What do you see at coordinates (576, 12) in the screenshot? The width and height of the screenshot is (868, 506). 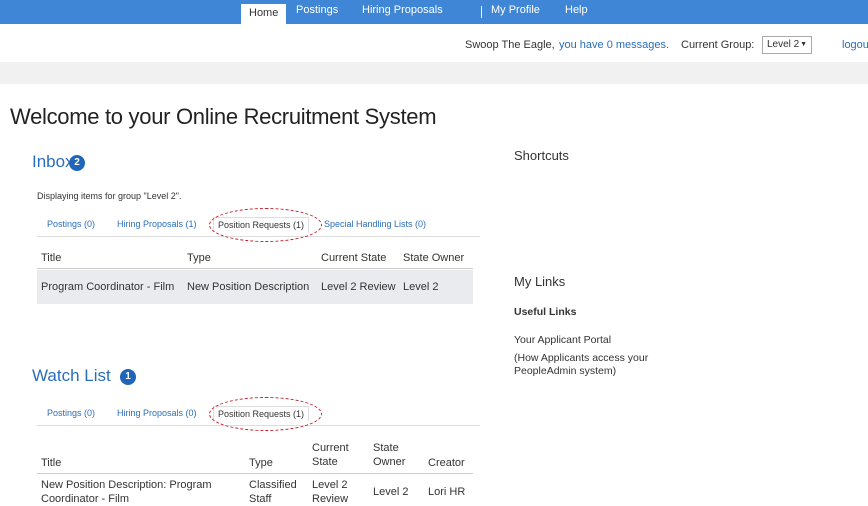 I see `nav-help: Help` at bounding box center [576, 12].